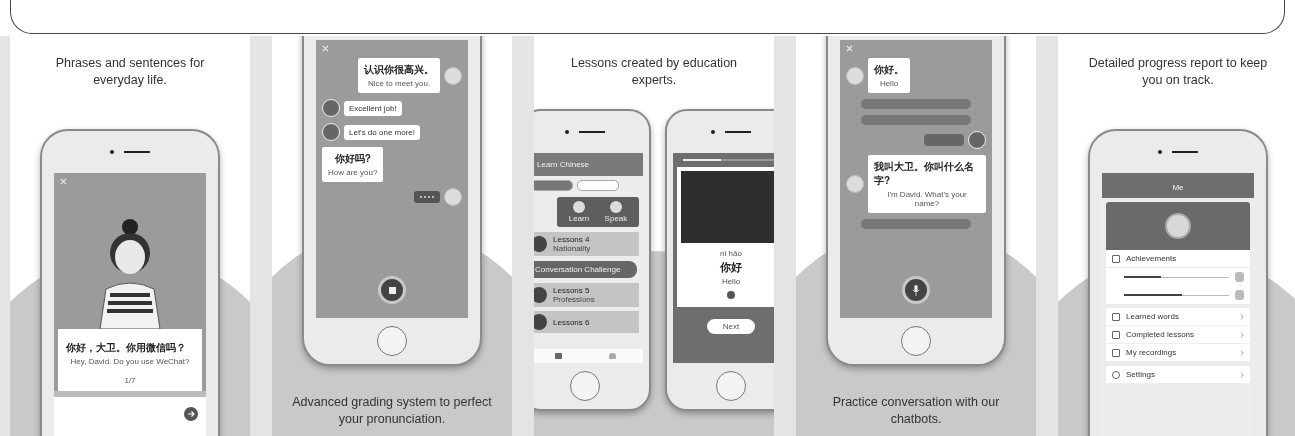 The height and width of the screenshot is (436, 1295). Describe the element at coordinates (574, 299) in the screenshot. I see `lesson-subtitle: Professions` at that location.